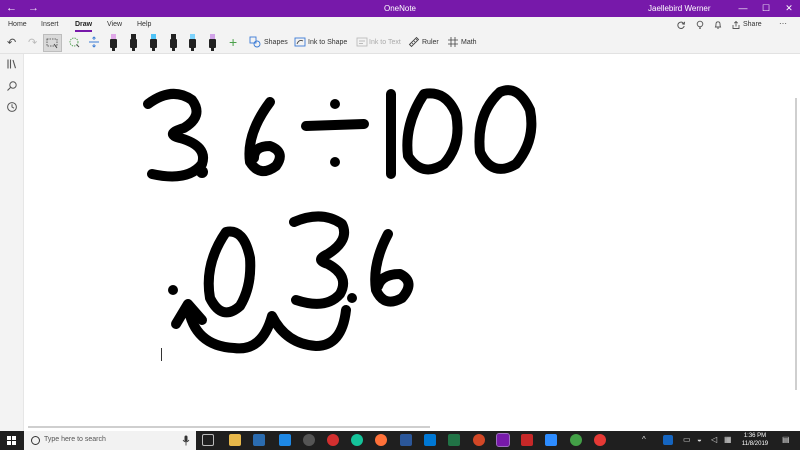 The width and height of the screenshot is (800, 450). What do you see at coordinates (335, 104) in the screenshot?
I see `ink-division-dot-top` at bounding box center [335, 104].